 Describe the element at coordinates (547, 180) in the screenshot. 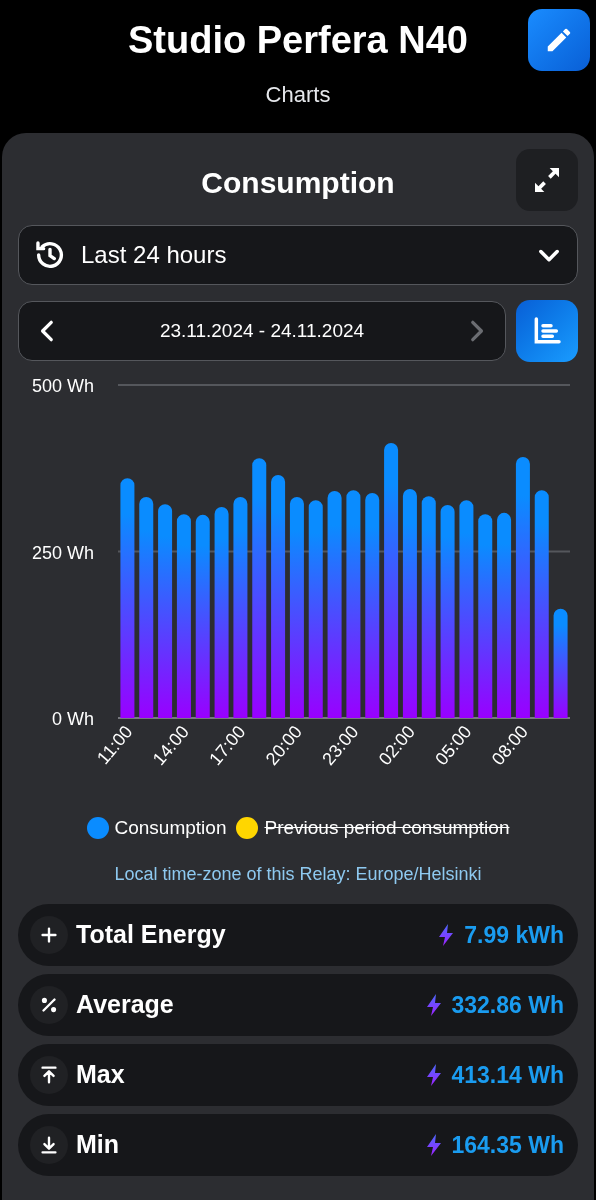

I see `fullscreen-button` at that location.